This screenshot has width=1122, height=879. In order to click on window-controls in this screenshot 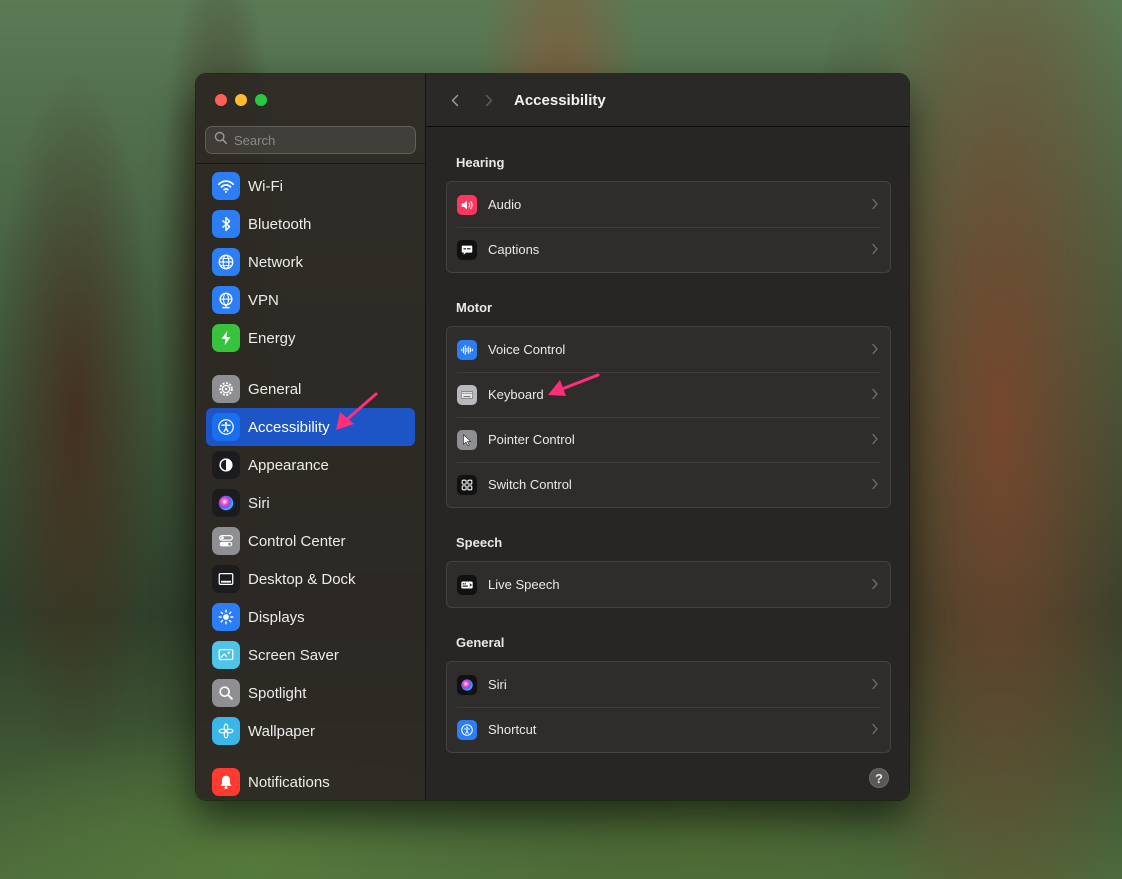, I will do `click(241, 100)`.